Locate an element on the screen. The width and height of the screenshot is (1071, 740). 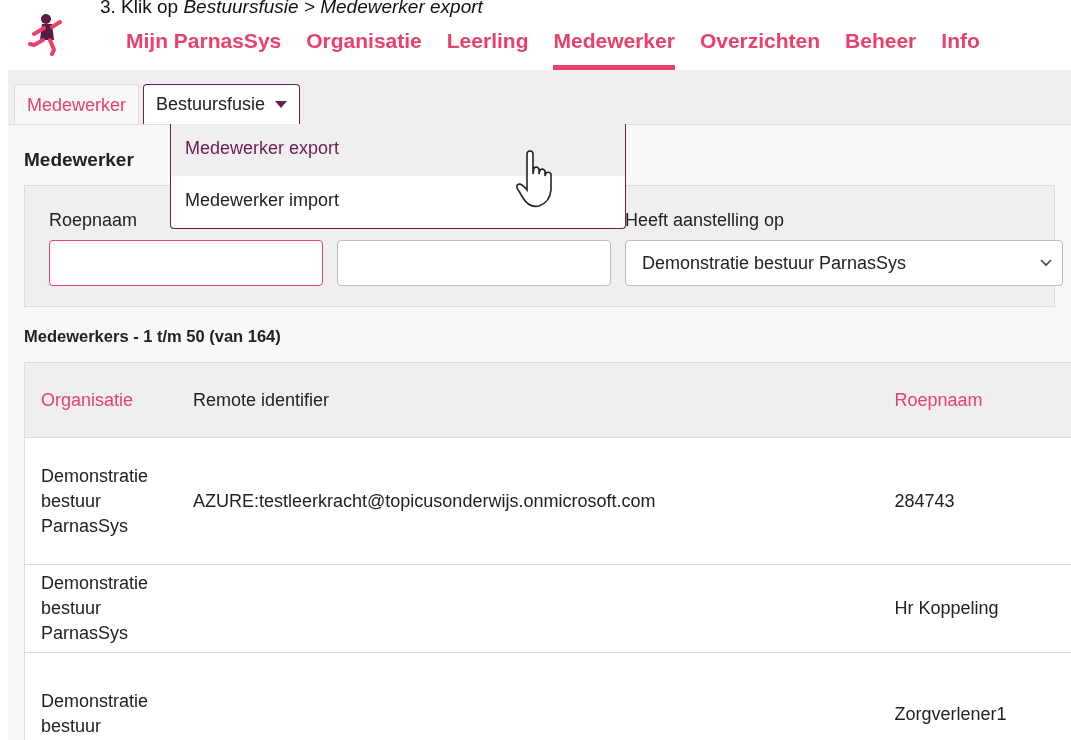
caret-icon is located at coordinates (281, 104).